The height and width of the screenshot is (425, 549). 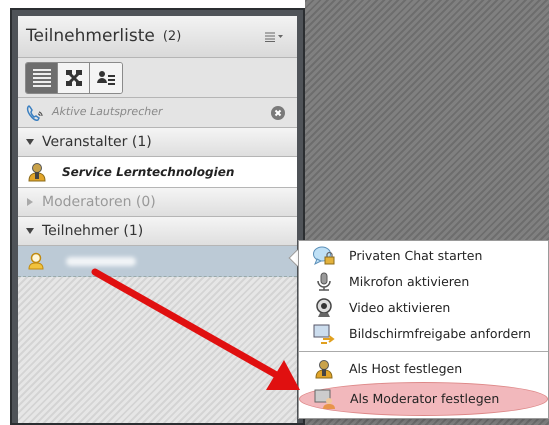 I want to click on participant-row: Service Lerntechnologien, so click(x=157, y=172).